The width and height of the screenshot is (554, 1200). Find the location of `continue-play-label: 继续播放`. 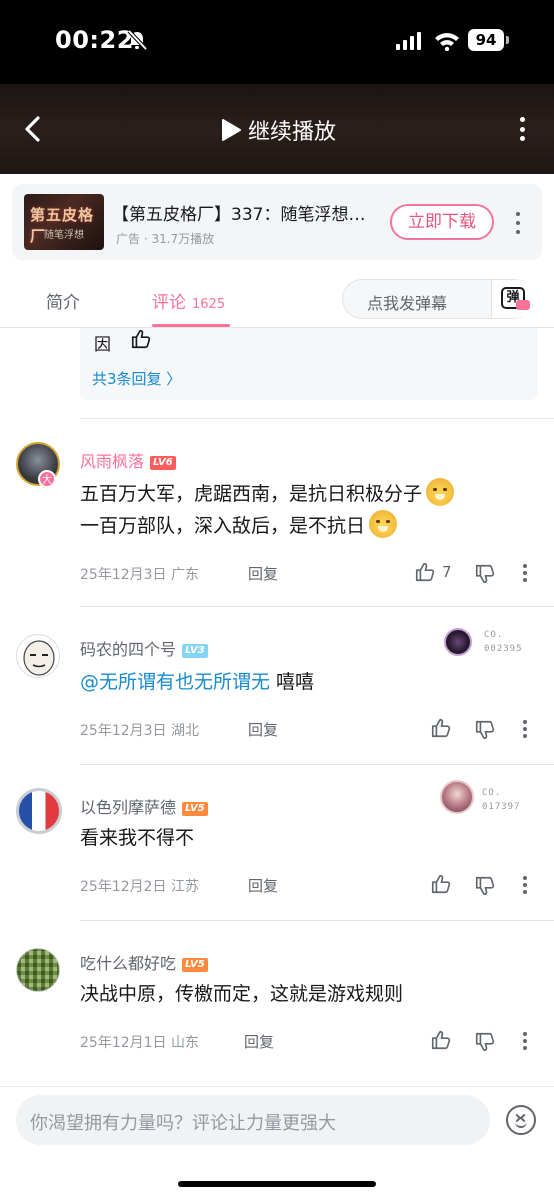

continue-play-label: 继续播放 is located at coordinates (292, 132).